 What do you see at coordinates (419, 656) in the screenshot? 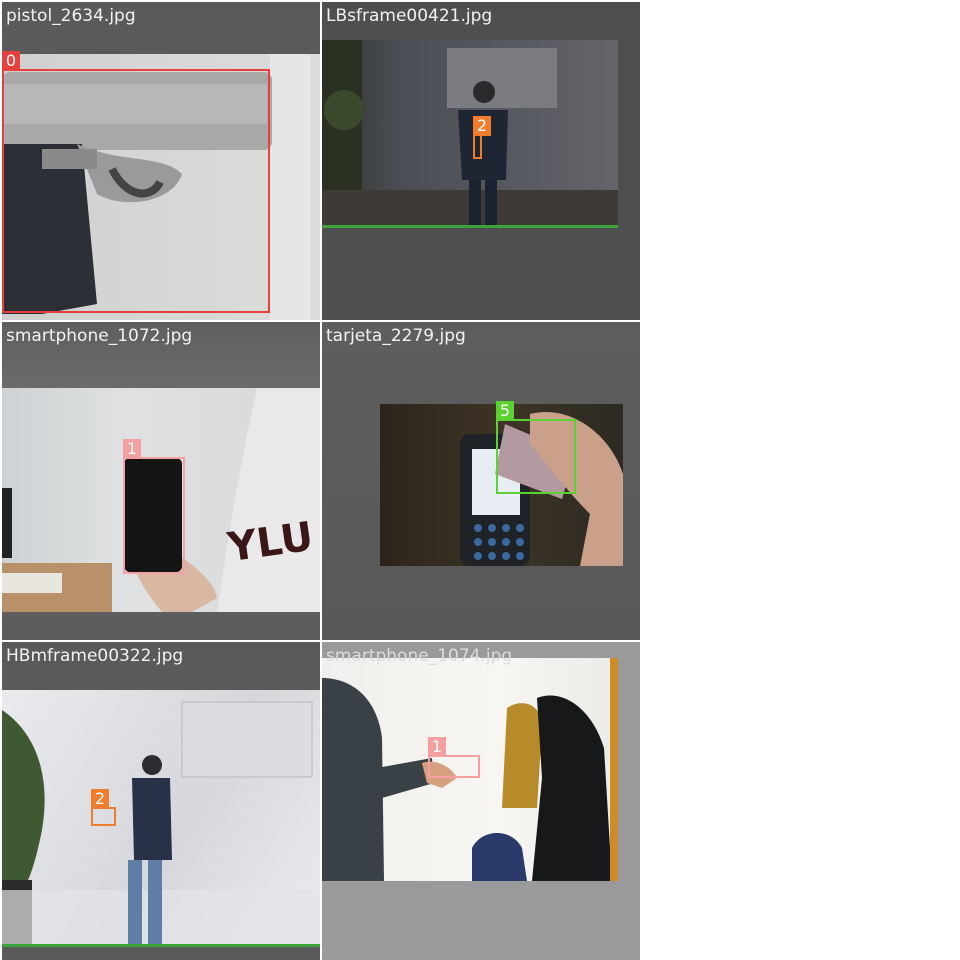
I see `tile-filename: smartphone_1074.jpg` at bounding box center [419, 656].